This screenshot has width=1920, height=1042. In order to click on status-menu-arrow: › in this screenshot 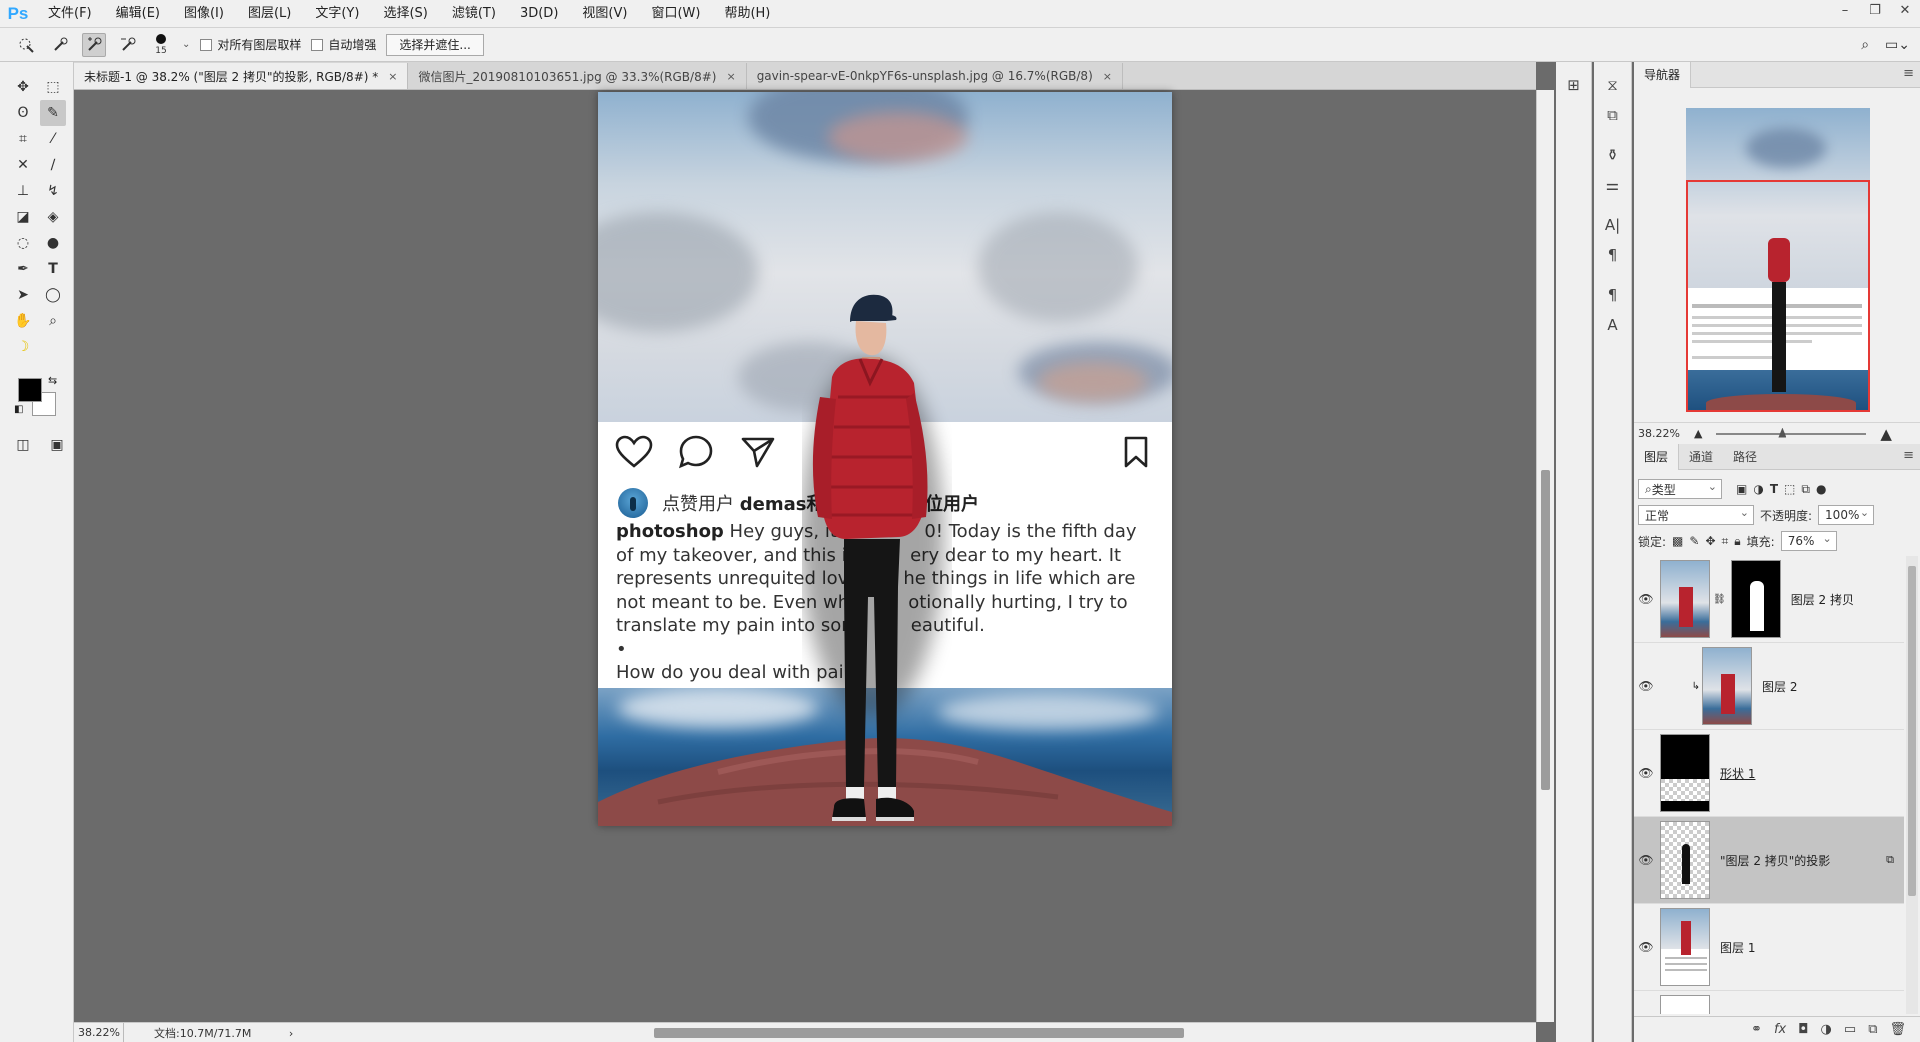, I will do `click(291, 1033)`.